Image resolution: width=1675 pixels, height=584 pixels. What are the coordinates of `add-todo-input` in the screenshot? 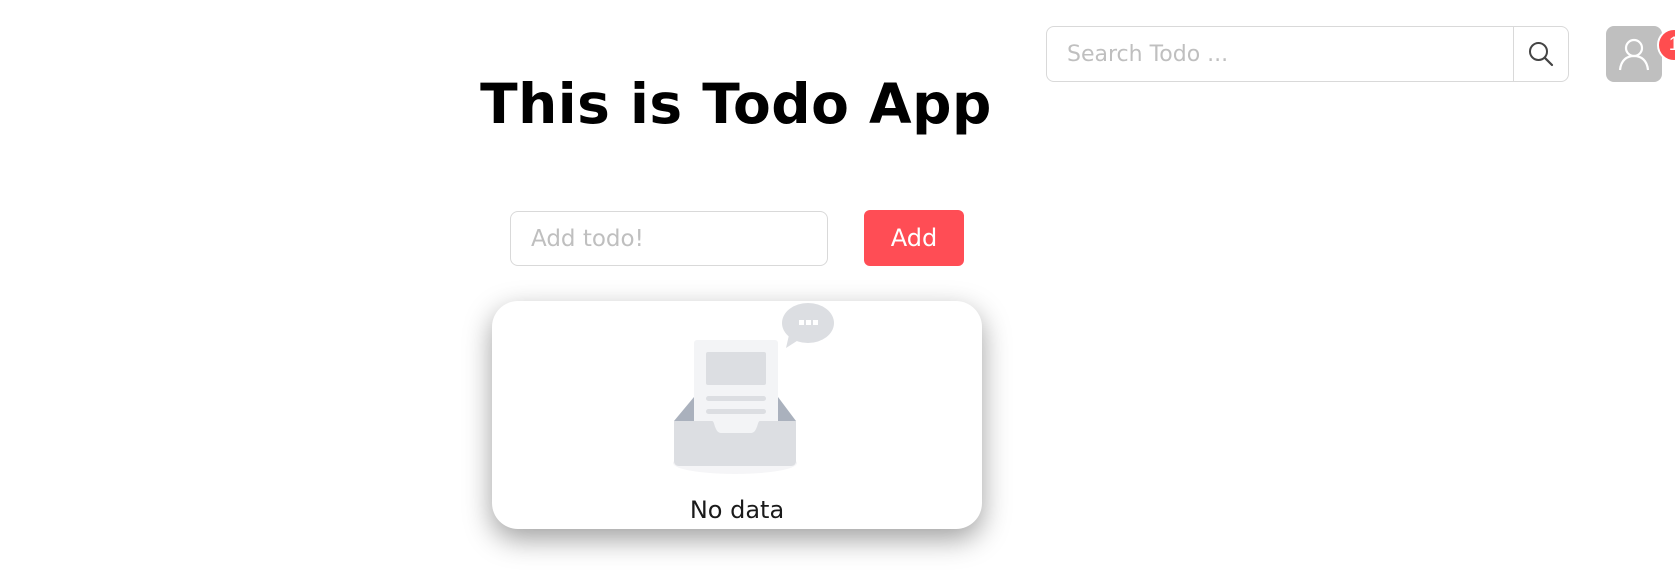 It's located at (669, 238).